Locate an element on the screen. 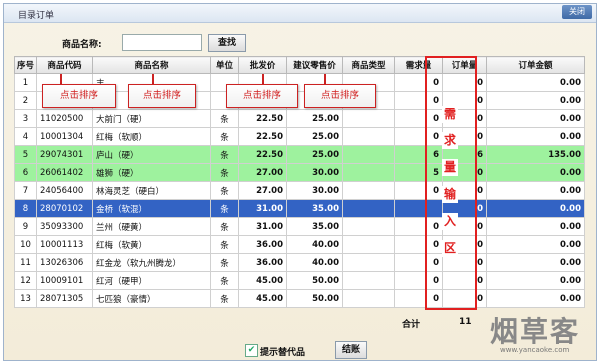 The height and width of the screenshot is (363, 600). demand-label-char: 入 is located at coordinates (450, 221).